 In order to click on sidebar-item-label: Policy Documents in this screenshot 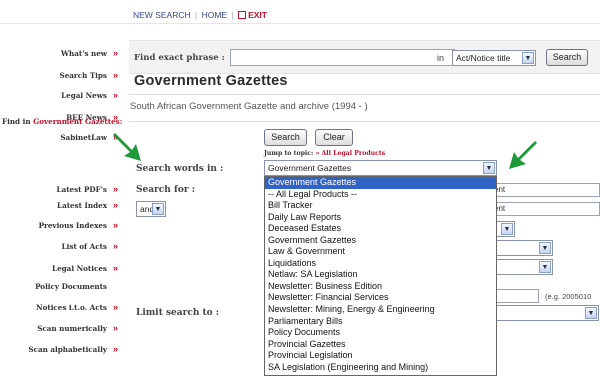, I will do `click(71, 286)`.